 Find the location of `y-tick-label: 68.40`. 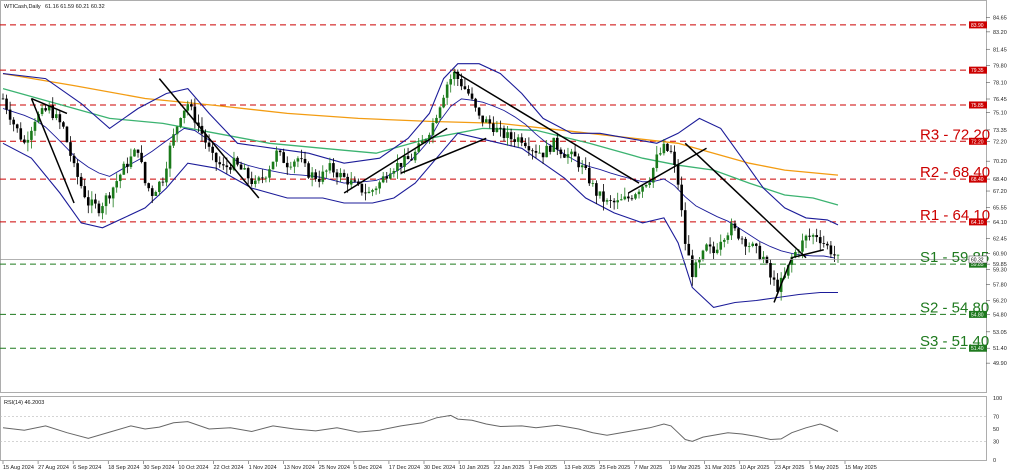

y-tick-label: 68.40 is located at coordinates (1000, 180).